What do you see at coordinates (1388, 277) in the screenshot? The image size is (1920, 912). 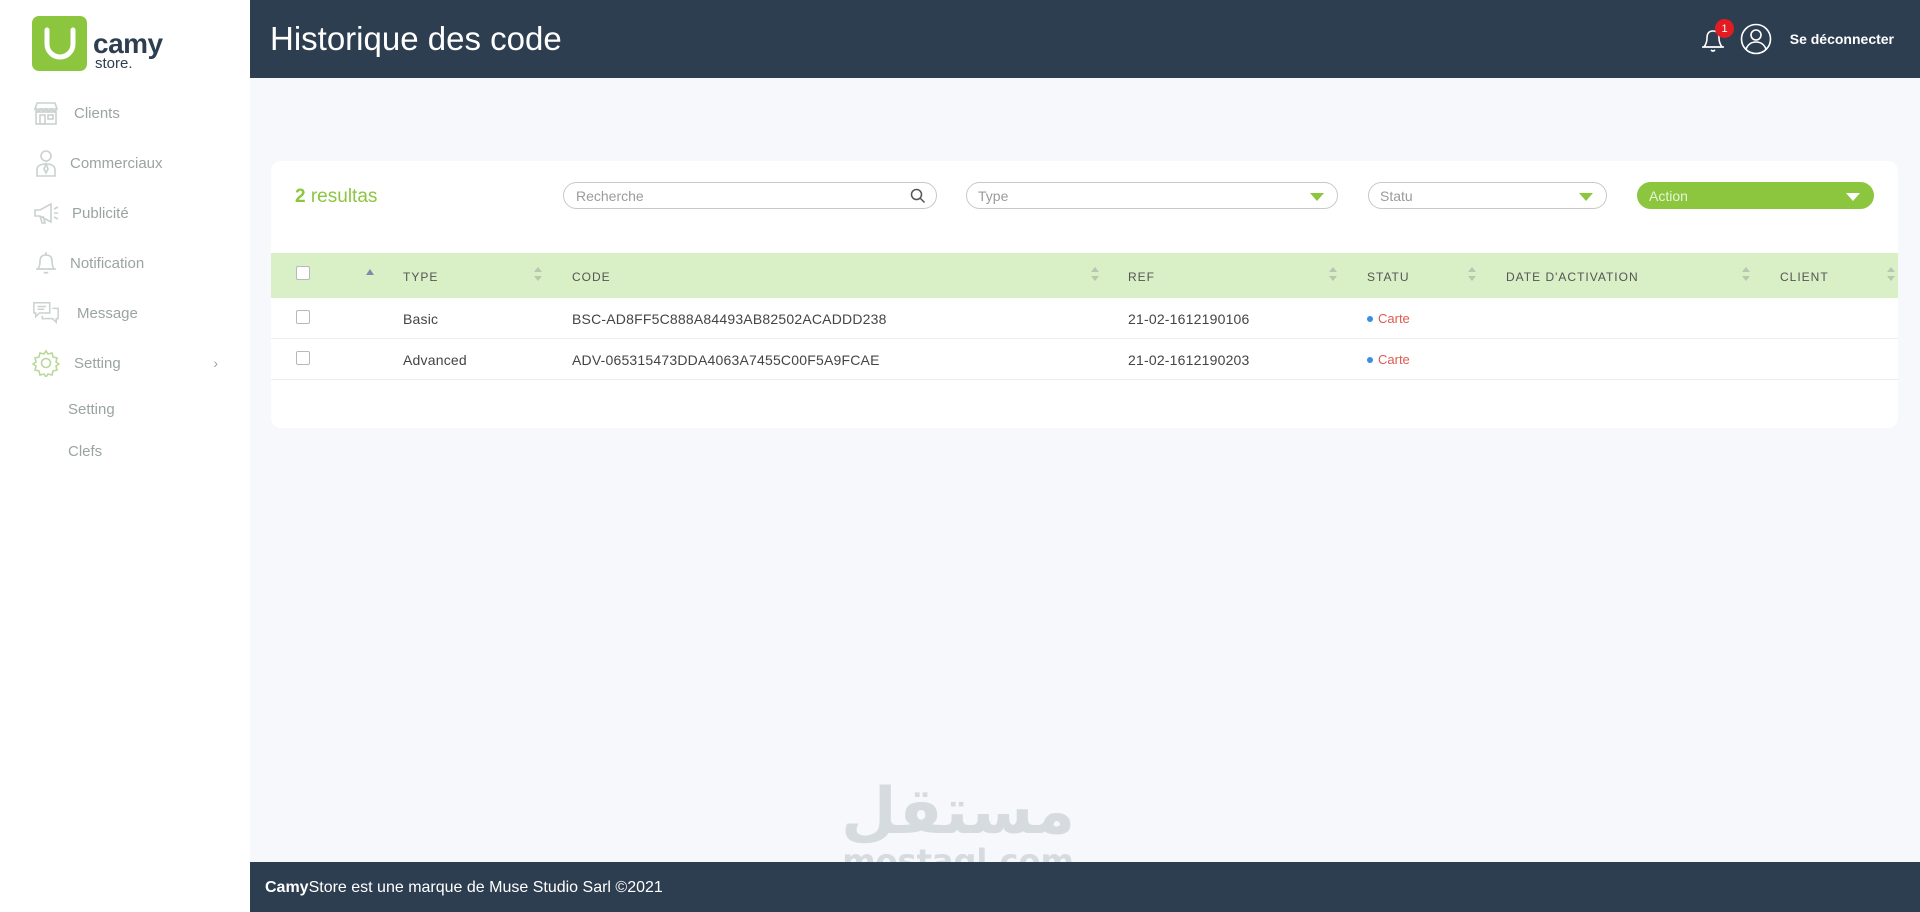 I see `column-header-statu: STATU` at bounding box center [1388, 277].